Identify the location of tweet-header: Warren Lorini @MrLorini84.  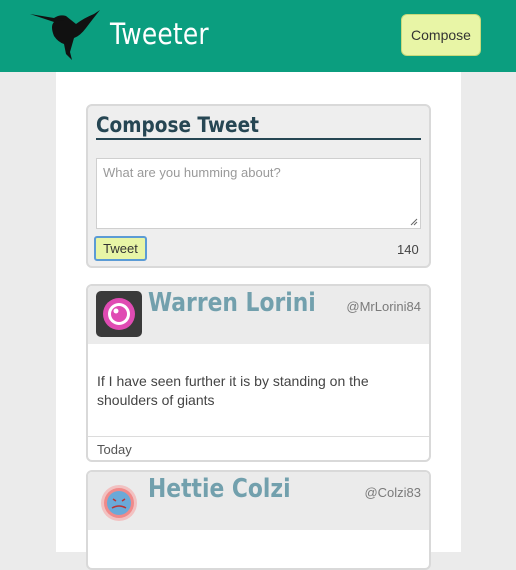
(258, 315).